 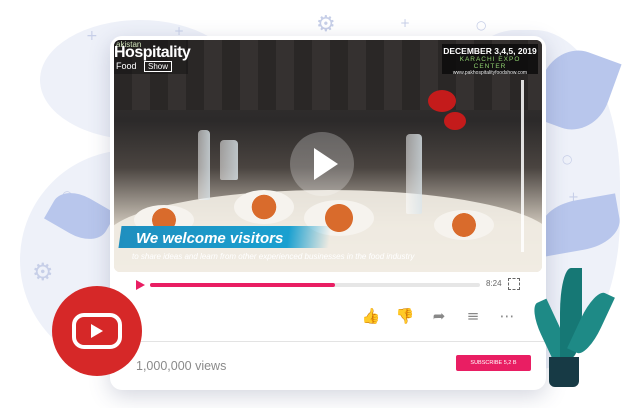 What do you see at coordinates (490, 73) in the screenshot?
I see `event-url: www.pakhospitalityfoodshow.com` at bounding box center [490, 73].